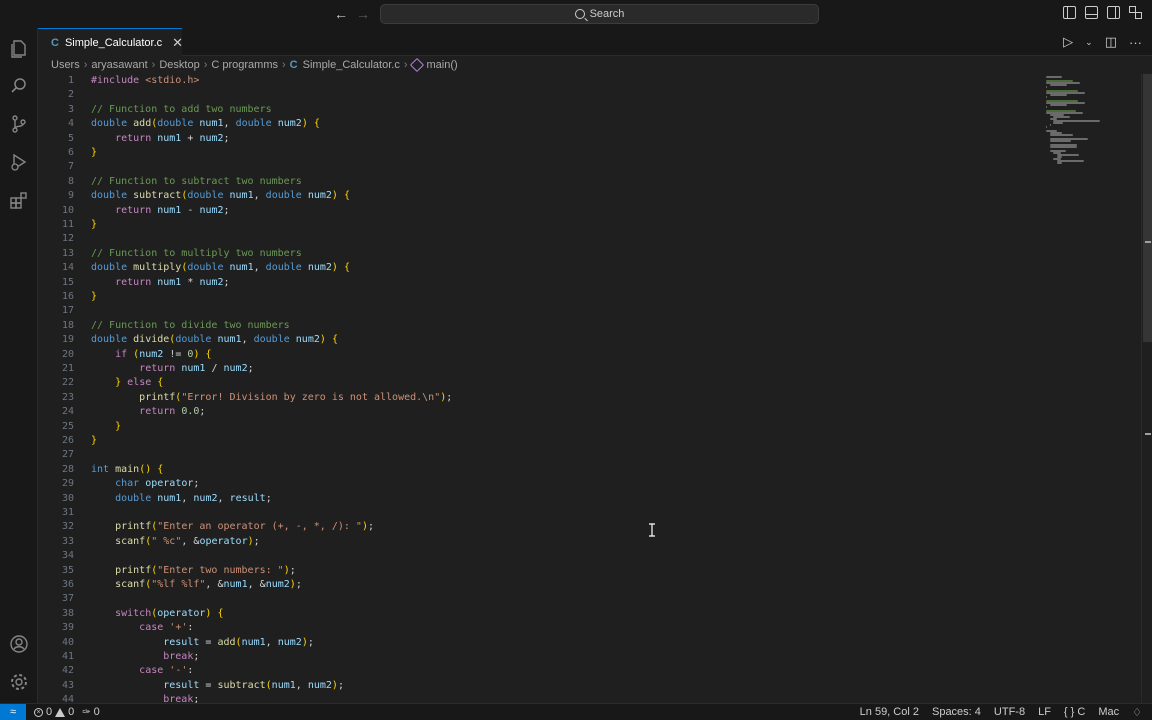  Describe the element at coordinates (179, 65) in the screenshot. I see `breadcrumb-item: Desktop` at that location.